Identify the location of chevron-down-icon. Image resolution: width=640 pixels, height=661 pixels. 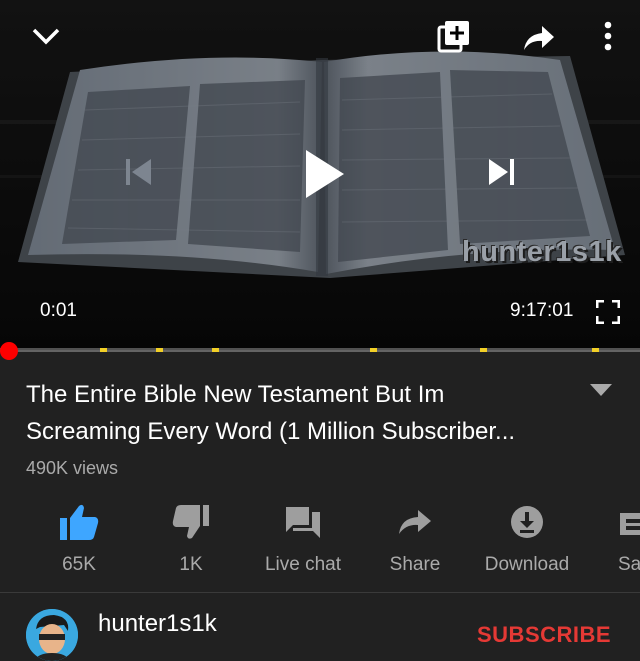
(46, 36).